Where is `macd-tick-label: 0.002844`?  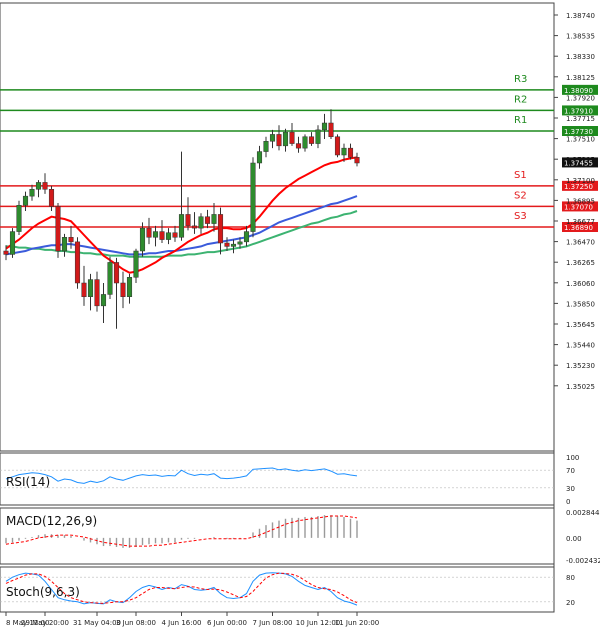 macd-tick-label: 0.002844 is located at coordinates (583, 513).